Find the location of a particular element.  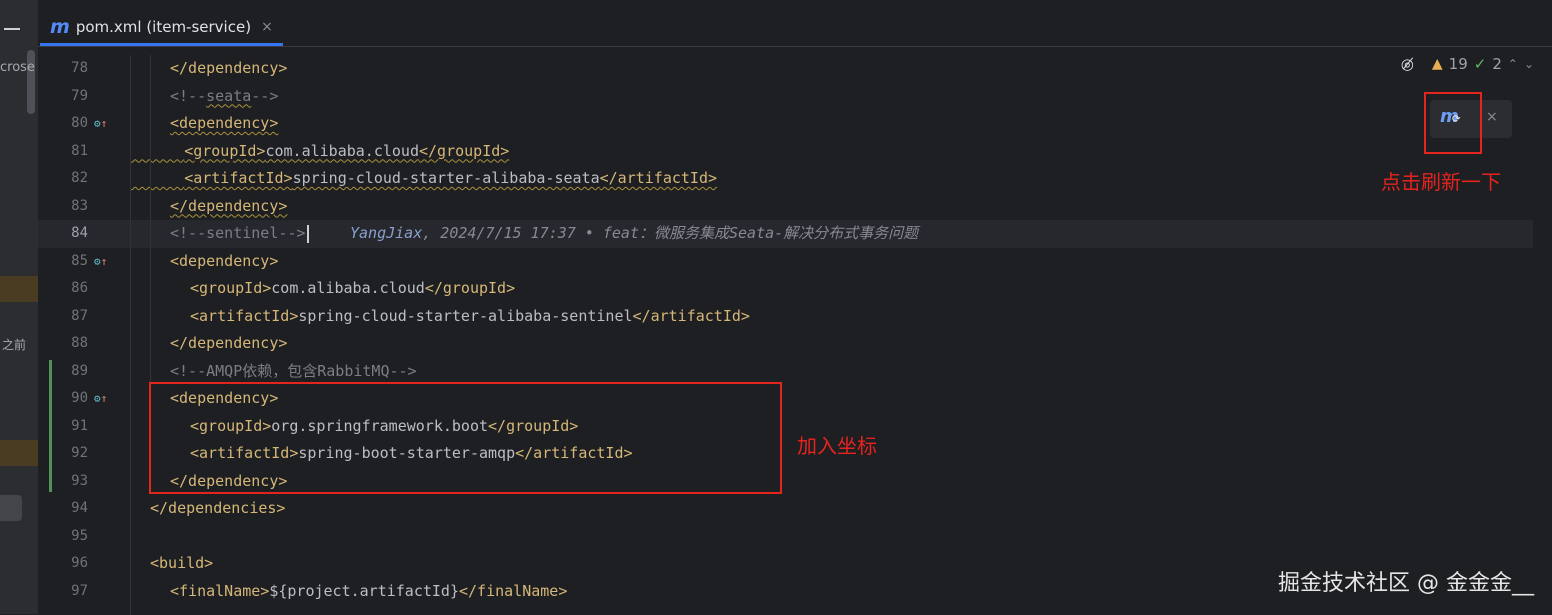

blame-message: feat：微服务集成Seata-解决分布式事务问题 is located at coordinates (760, 233).